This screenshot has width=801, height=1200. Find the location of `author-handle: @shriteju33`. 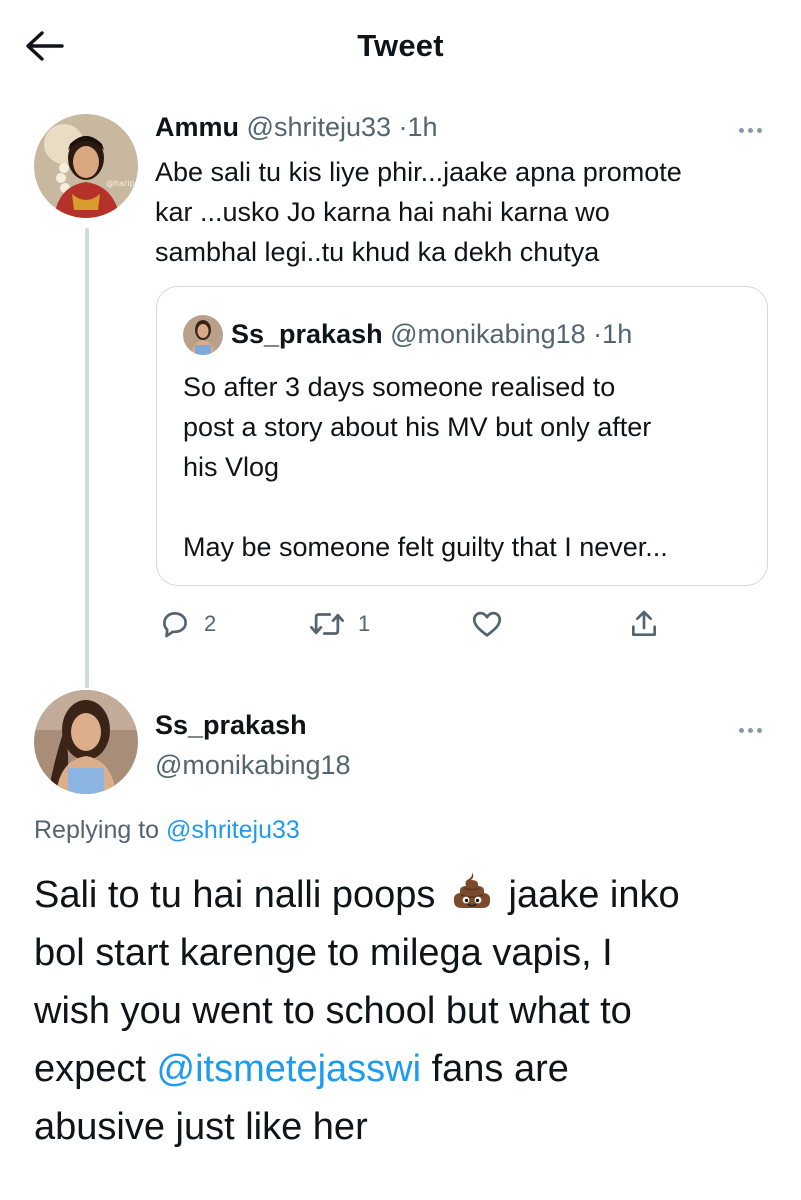

author-handle: @shriteju33 is located at coordinates (319, 127).